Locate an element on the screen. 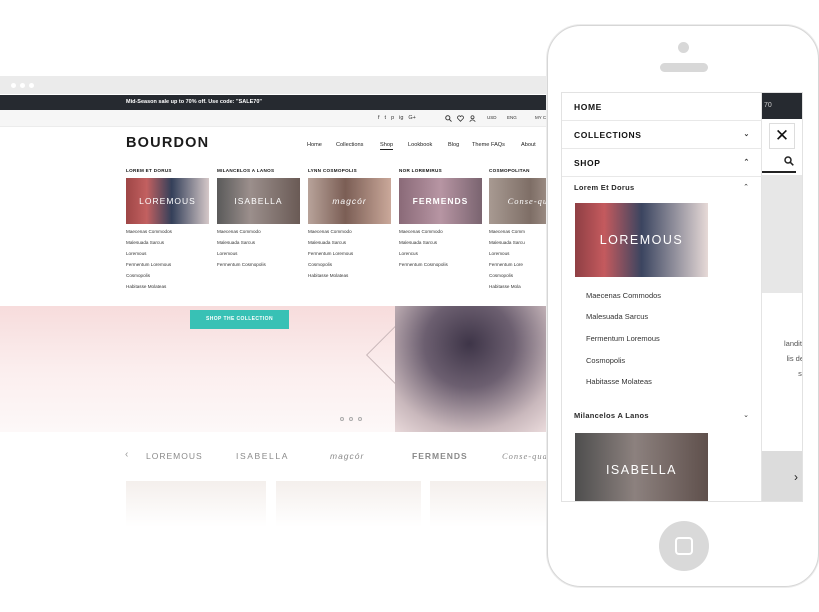  hero-photo is located at coordinates (477, 369).